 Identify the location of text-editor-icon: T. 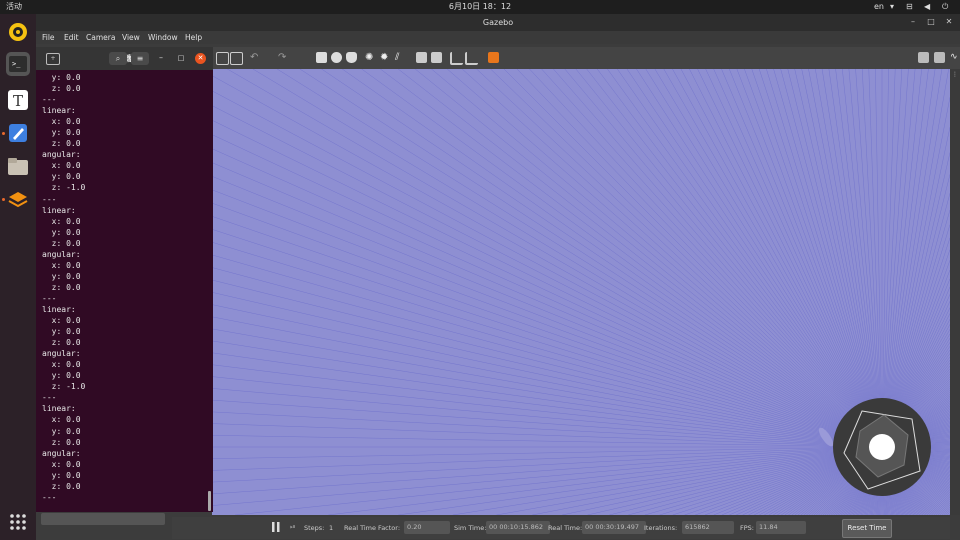
(18, 100).